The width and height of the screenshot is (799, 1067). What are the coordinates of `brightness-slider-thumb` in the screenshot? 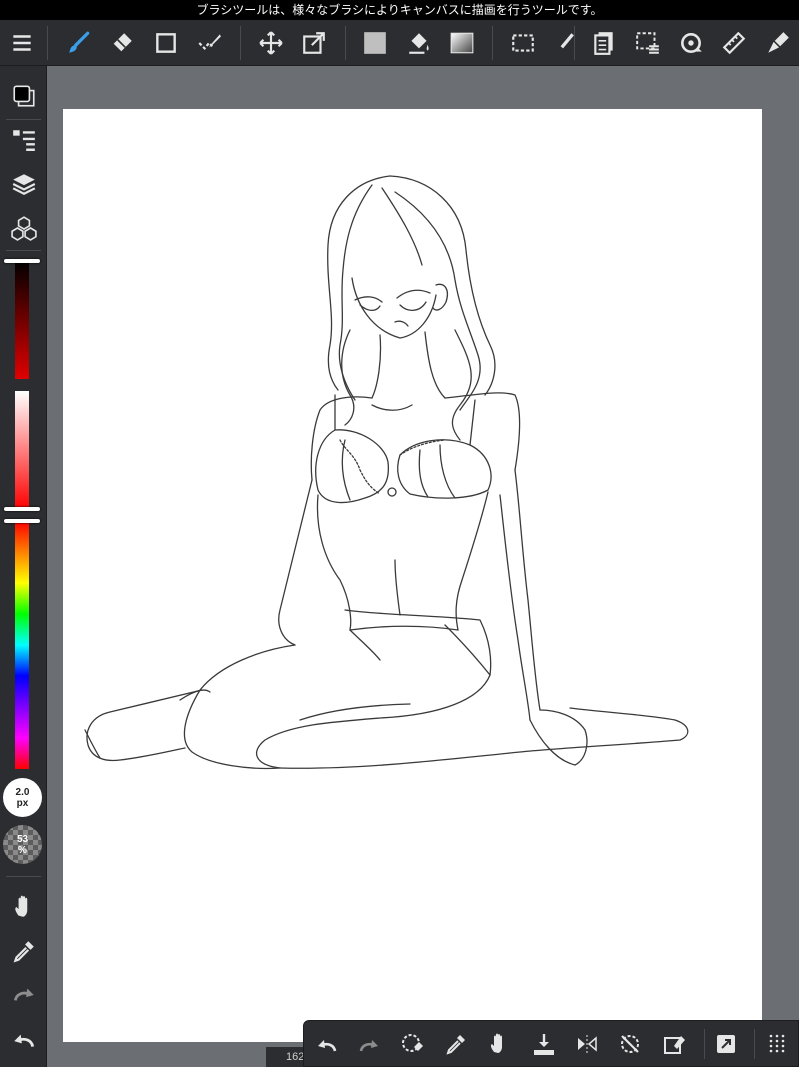 It's located at (22, 261).